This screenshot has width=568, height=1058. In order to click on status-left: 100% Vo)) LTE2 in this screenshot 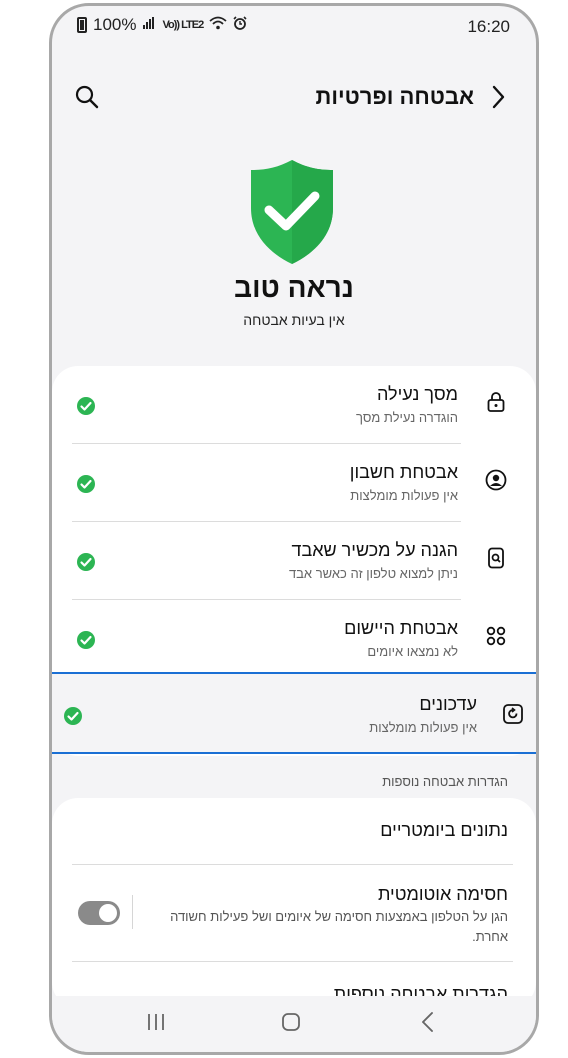, I will do `click(162, 25)`.